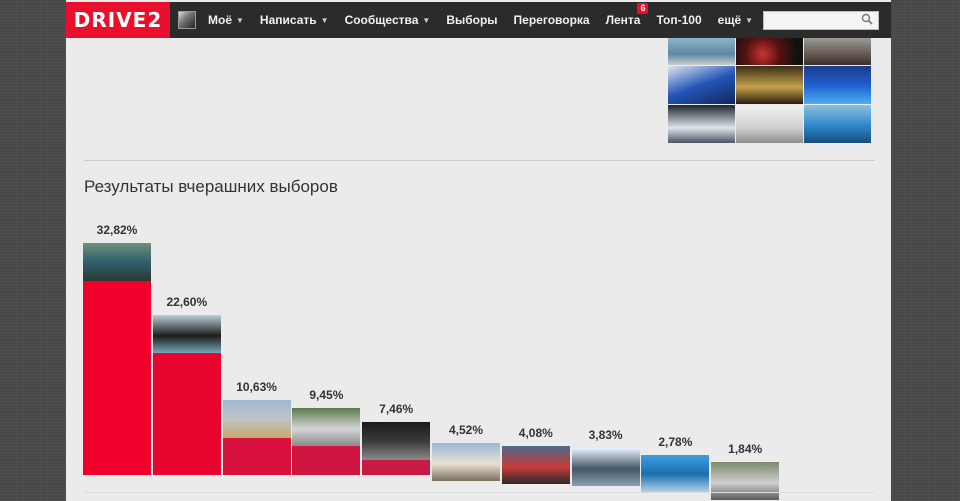 The width and height of the screenshot is (960, 501). I want to click on bar-value-label: 1,84%, so click(745, 449).